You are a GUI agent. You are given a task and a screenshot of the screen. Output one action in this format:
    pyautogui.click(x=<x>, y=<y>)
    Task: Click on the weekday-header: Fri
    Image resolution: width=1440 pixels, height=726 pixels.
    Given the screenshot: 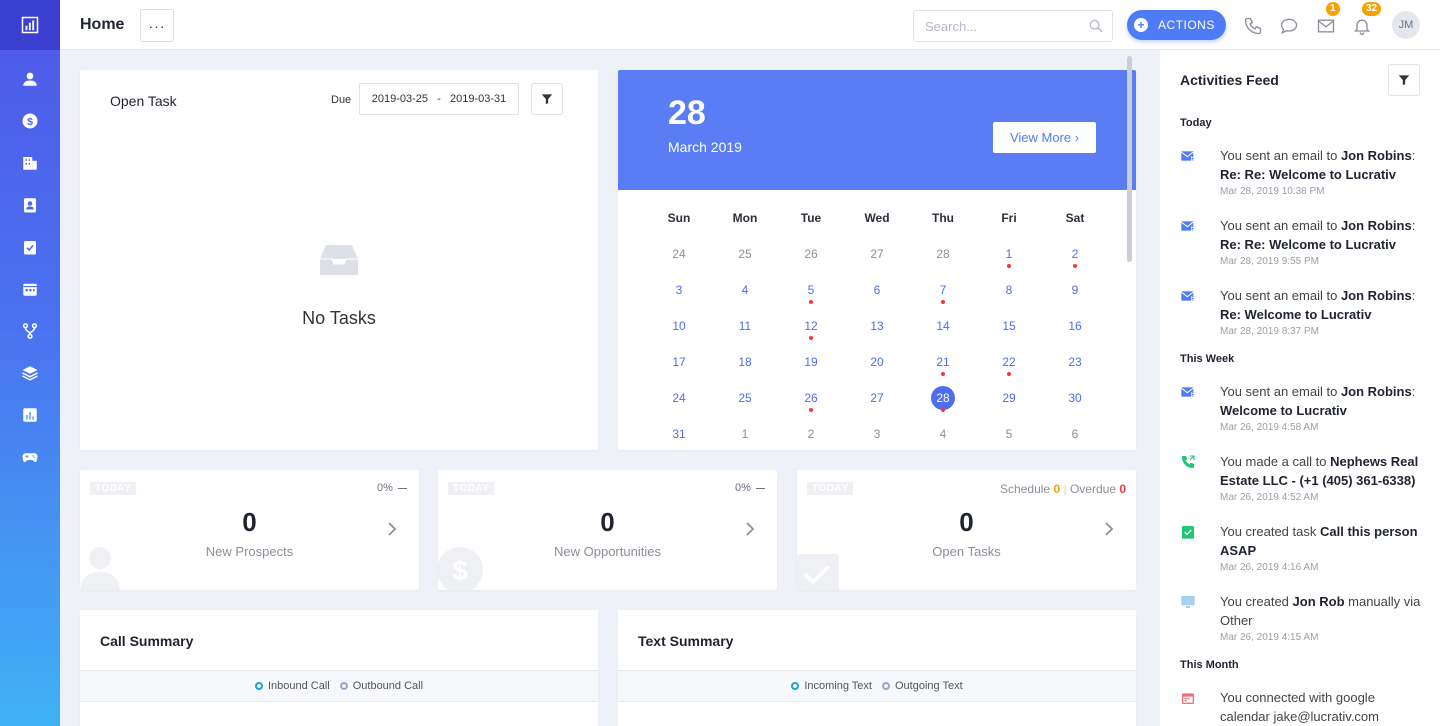 What is the action you would take?
    pyautogui.click(x=1009, y=218)
    